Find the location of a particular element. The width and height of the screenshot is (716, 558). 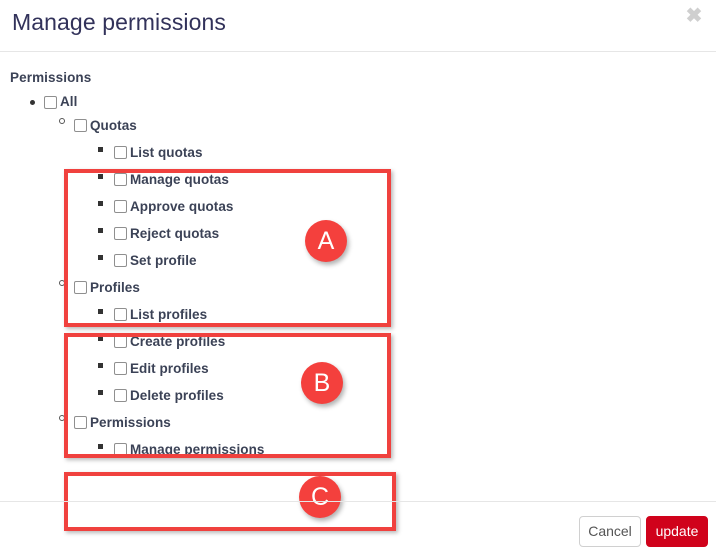

annotation-badge-a: A is located at coordinates (326, 241).